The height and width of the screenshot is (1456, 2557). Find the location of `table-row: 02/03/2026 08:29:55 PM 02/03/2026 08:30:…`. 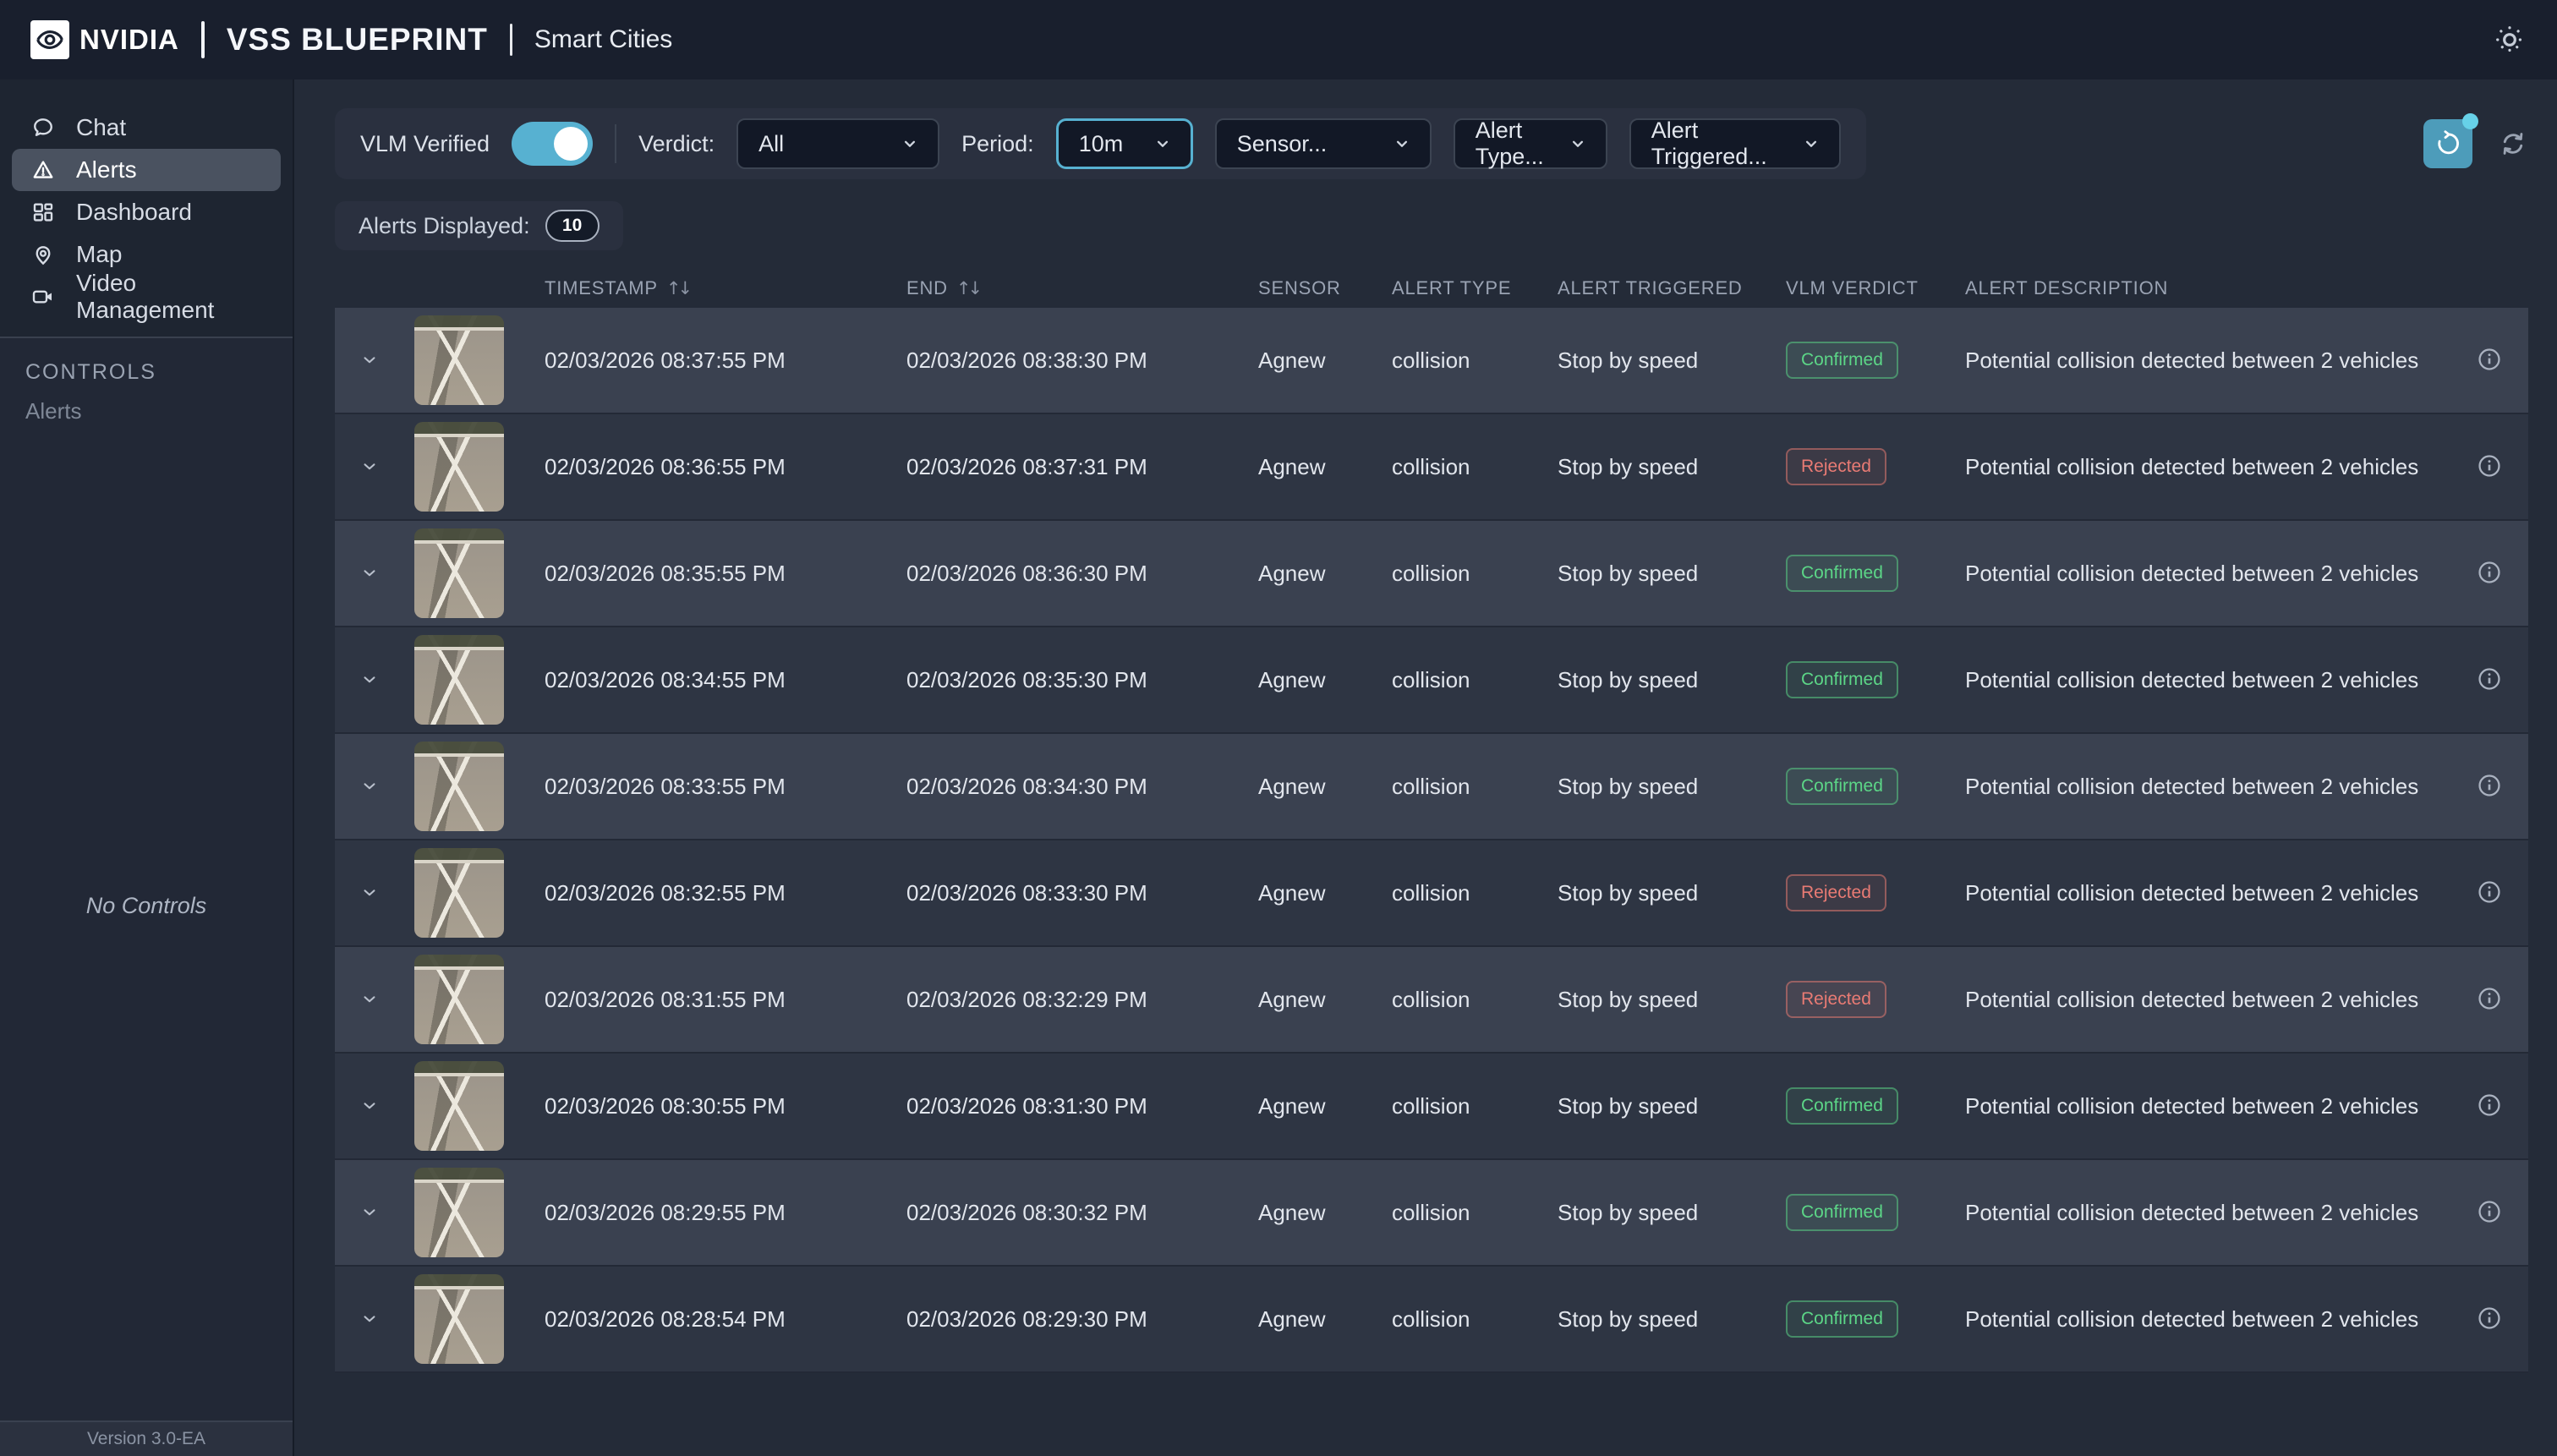

table-row: 02/03/2026 08:29:55 PM 02/03/2026 08:30:… is located at coordinates (1431, 1214).